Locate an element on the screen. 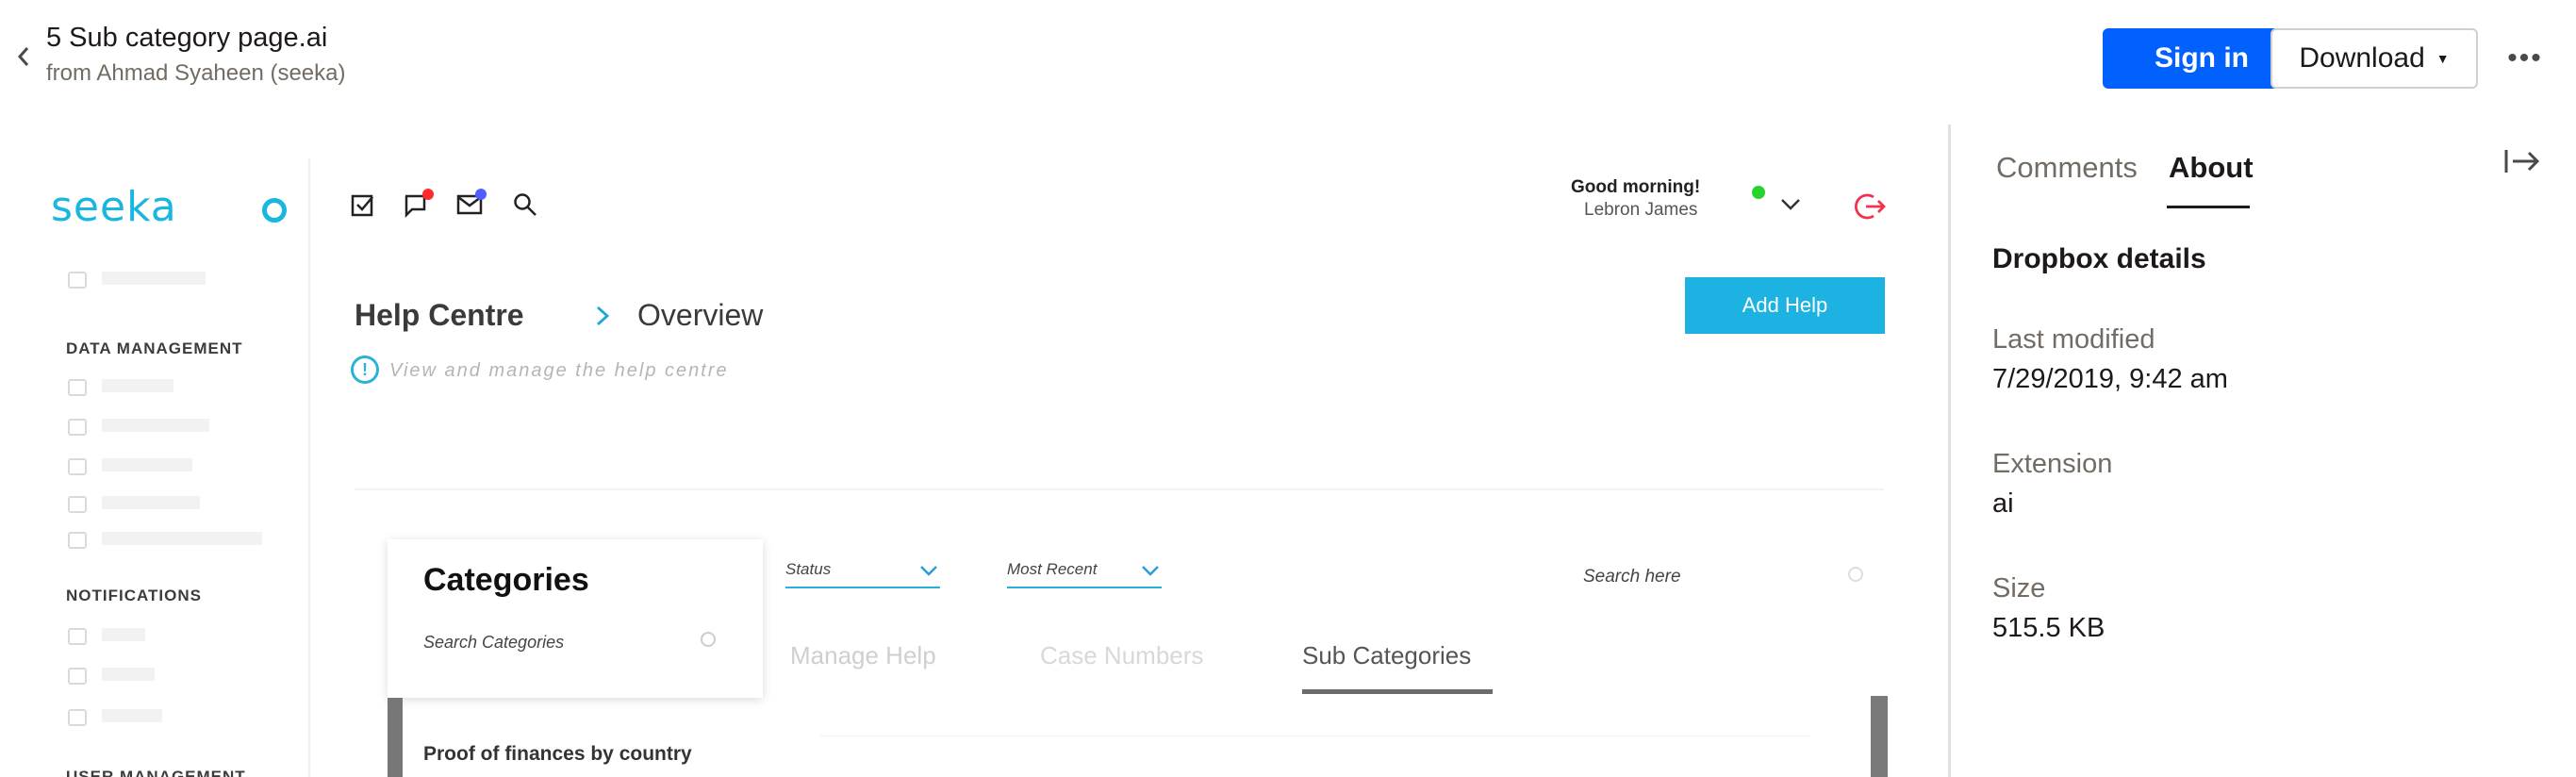  chart-icon is located at coordinates (77, 504).